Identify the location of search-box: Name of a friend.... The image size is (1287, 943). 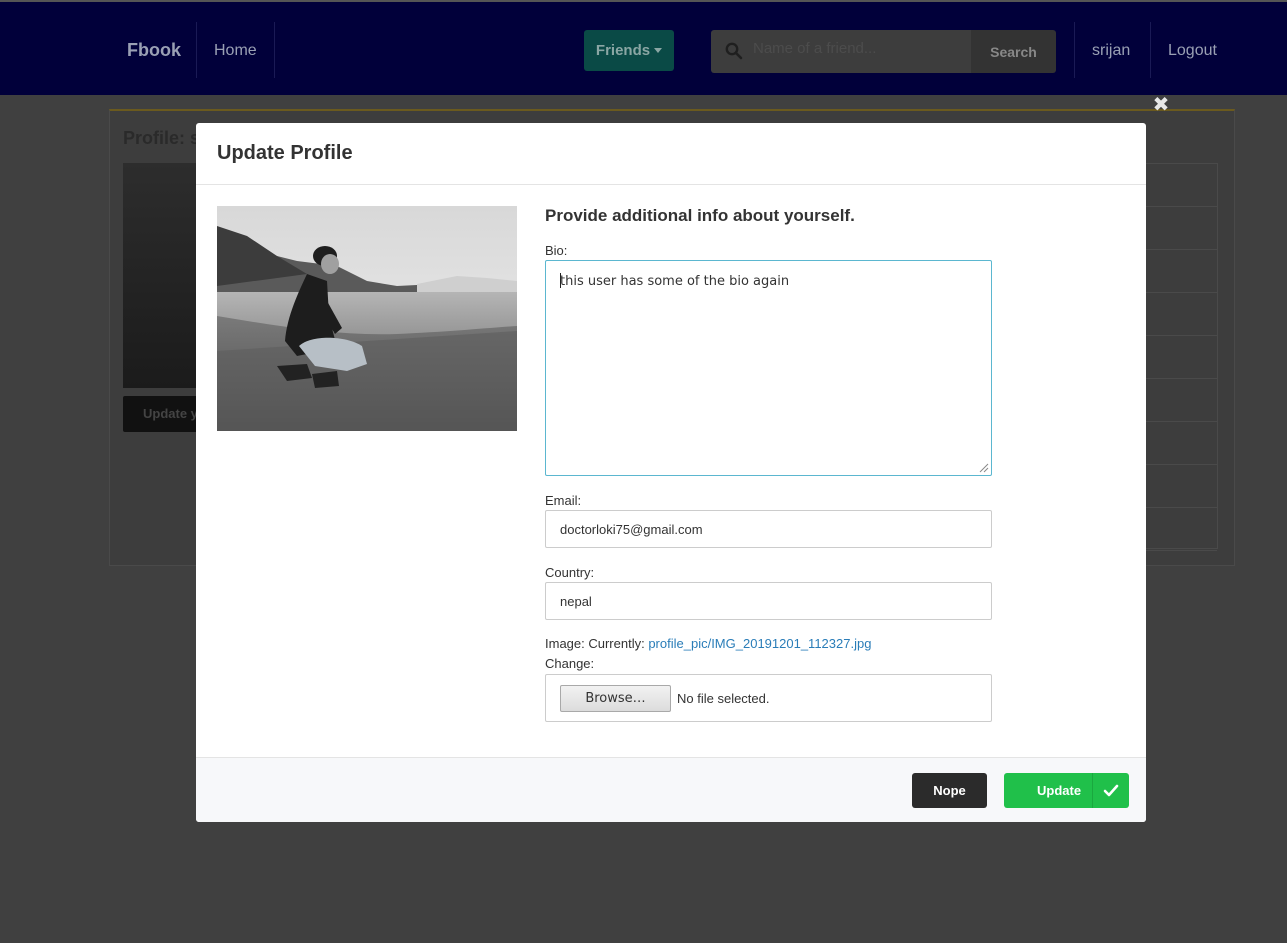
(841, 51).